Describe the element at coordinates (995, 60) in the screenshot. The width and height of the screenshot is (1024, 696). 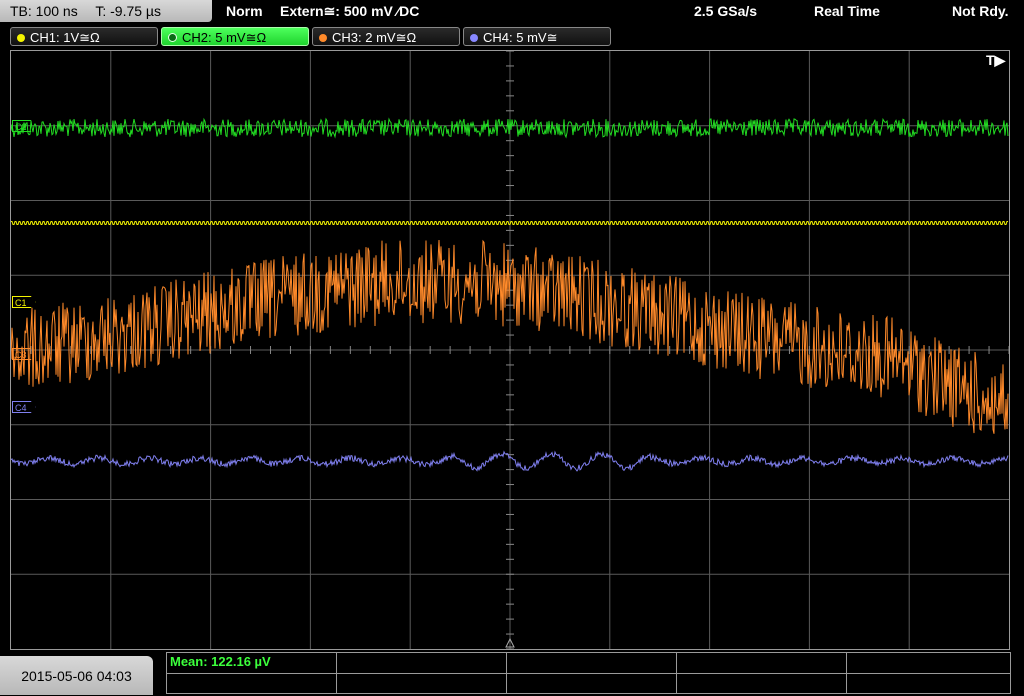
I see `trigger-position-marker: T▶` at that location.